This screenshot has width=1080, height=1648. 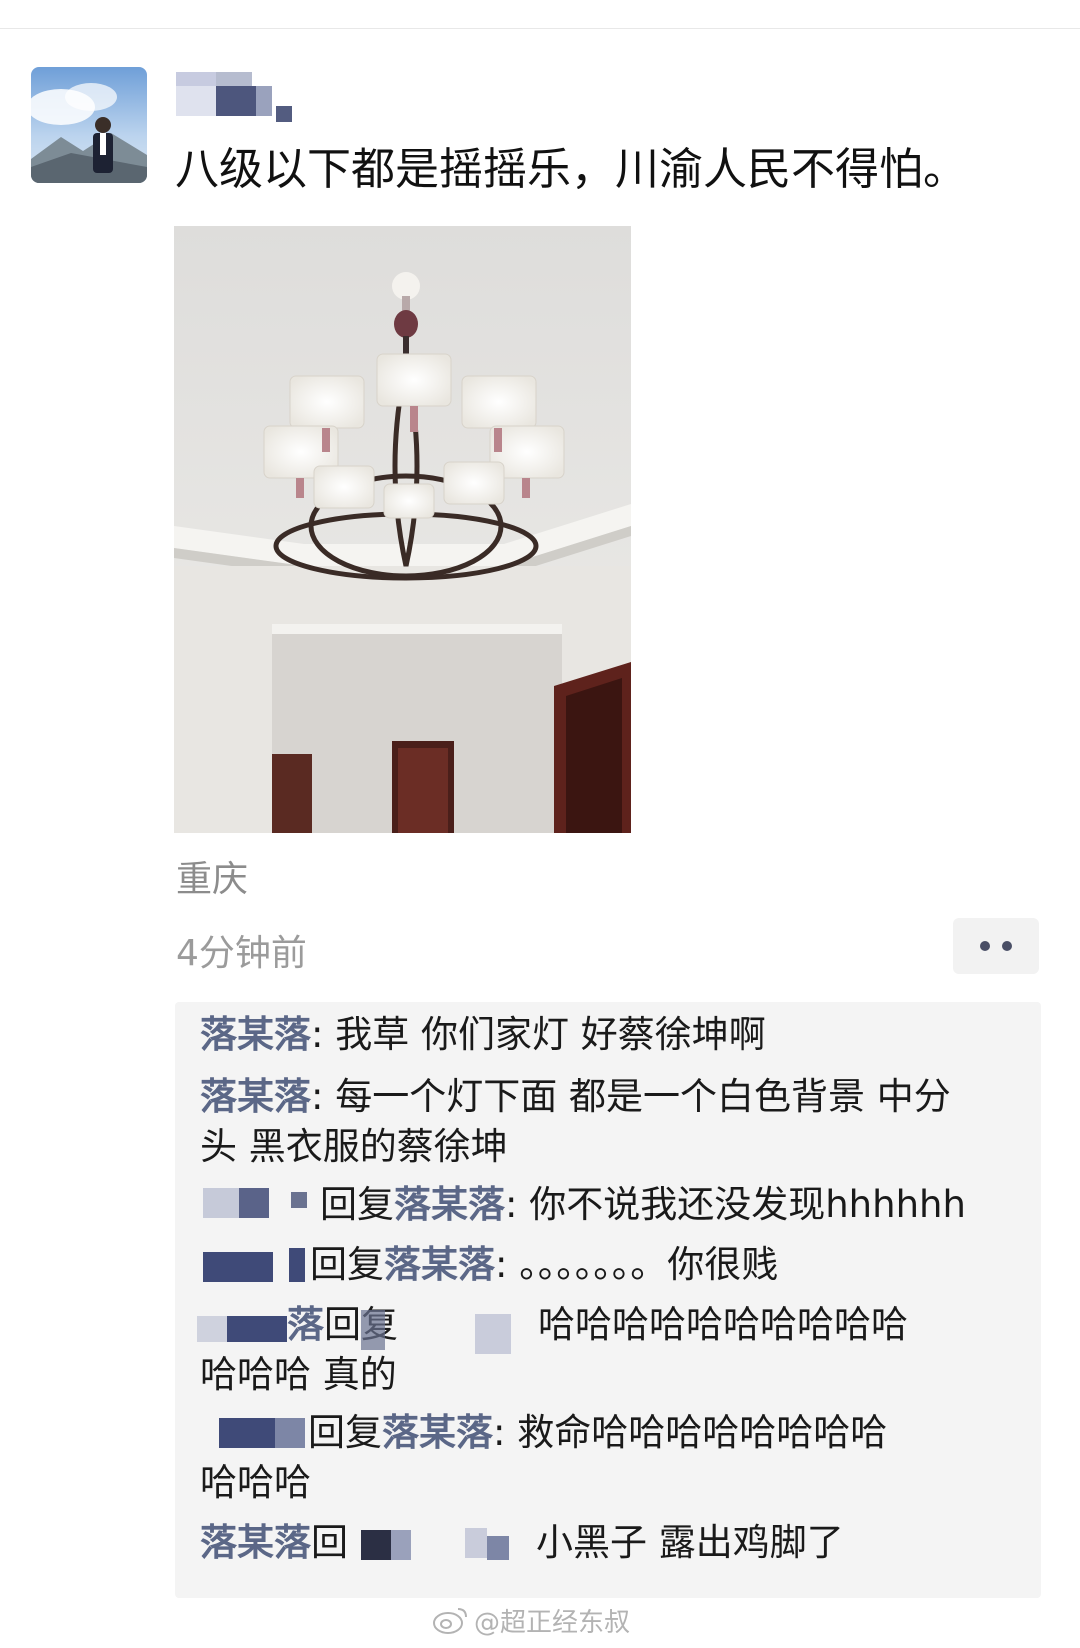 I want to click on watermark: @超正经东叔, so click(x=531, y=1620).